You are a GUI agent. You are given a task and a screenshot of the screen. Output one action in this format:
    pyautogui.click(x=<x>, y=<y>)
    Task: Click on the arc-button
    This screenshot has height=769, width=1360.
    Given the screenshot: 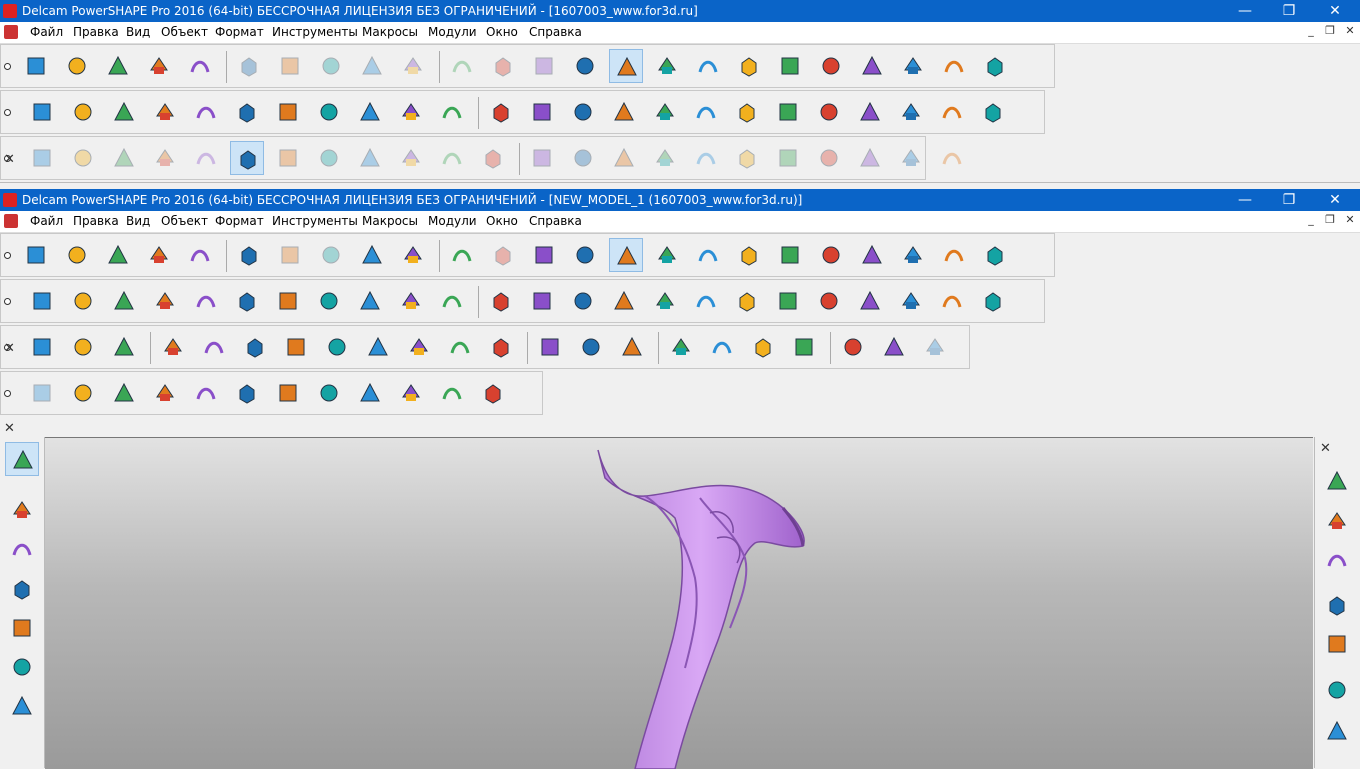 What is the action you would take?
    pyautogui.click(x=749, y=66)
    